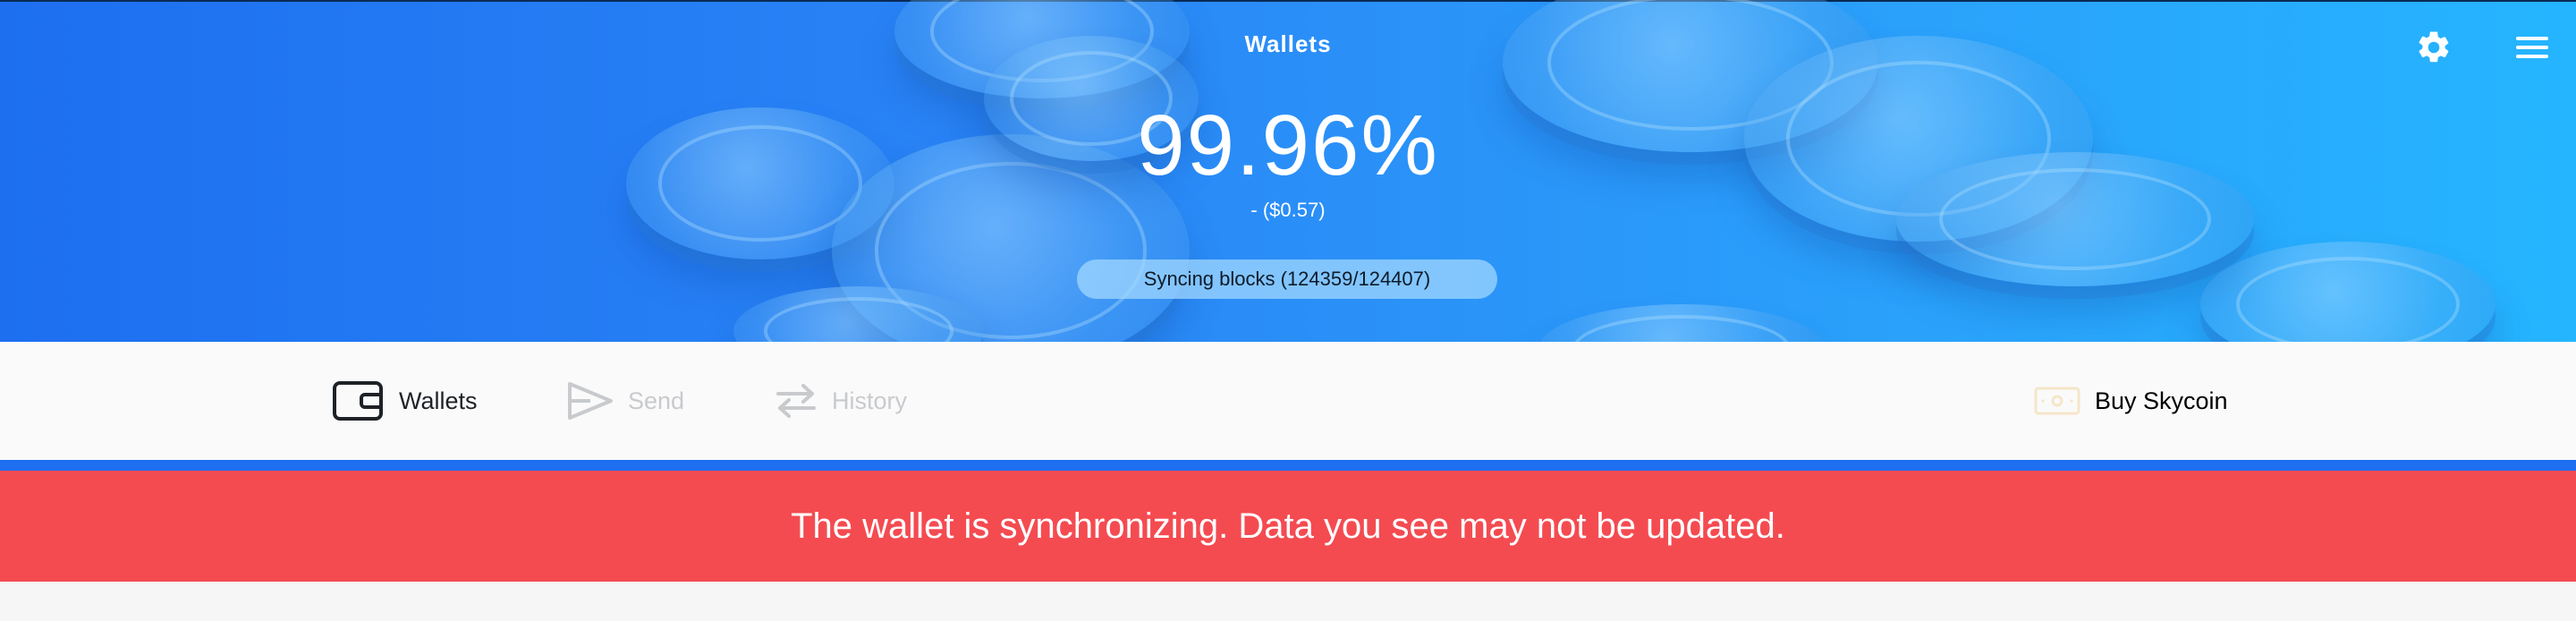 The height and width of the screenshot is (621, 2576). What do you see at coordinates (438, 401) in the screenshot?
I see `nav-wallets-label: Wallets` at bounding box center [438, 401].